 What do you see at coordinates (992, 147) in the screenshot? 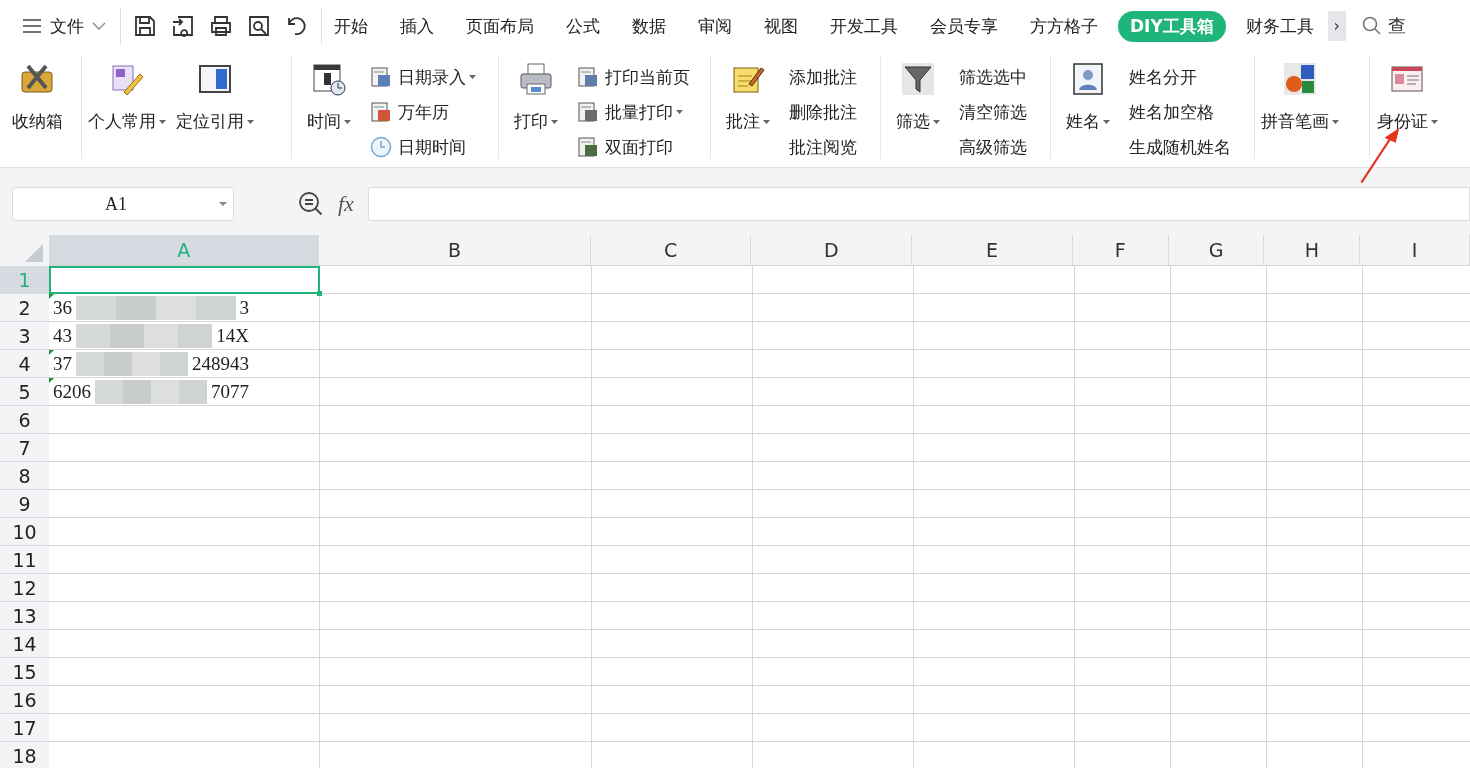
I see `ribbon-item: 高级筛选` at bounding box center [992, 147].